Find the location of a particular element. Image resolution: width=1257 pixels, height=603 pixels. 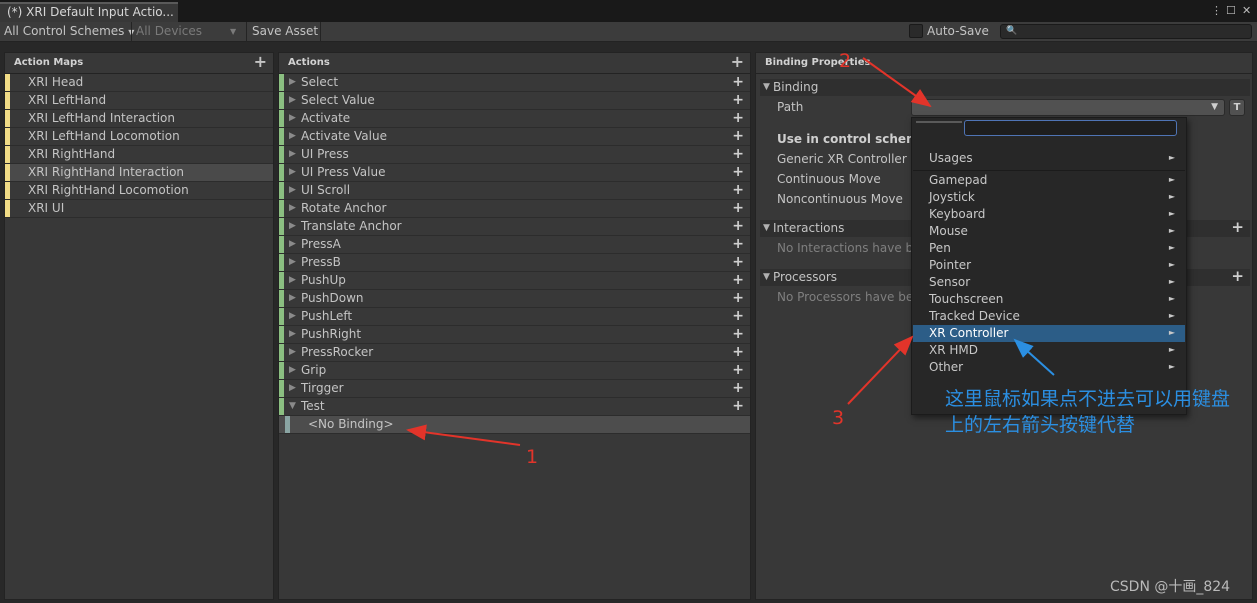

dropdown-item: Tracked Device ► is located at coordinates (1049, 316).